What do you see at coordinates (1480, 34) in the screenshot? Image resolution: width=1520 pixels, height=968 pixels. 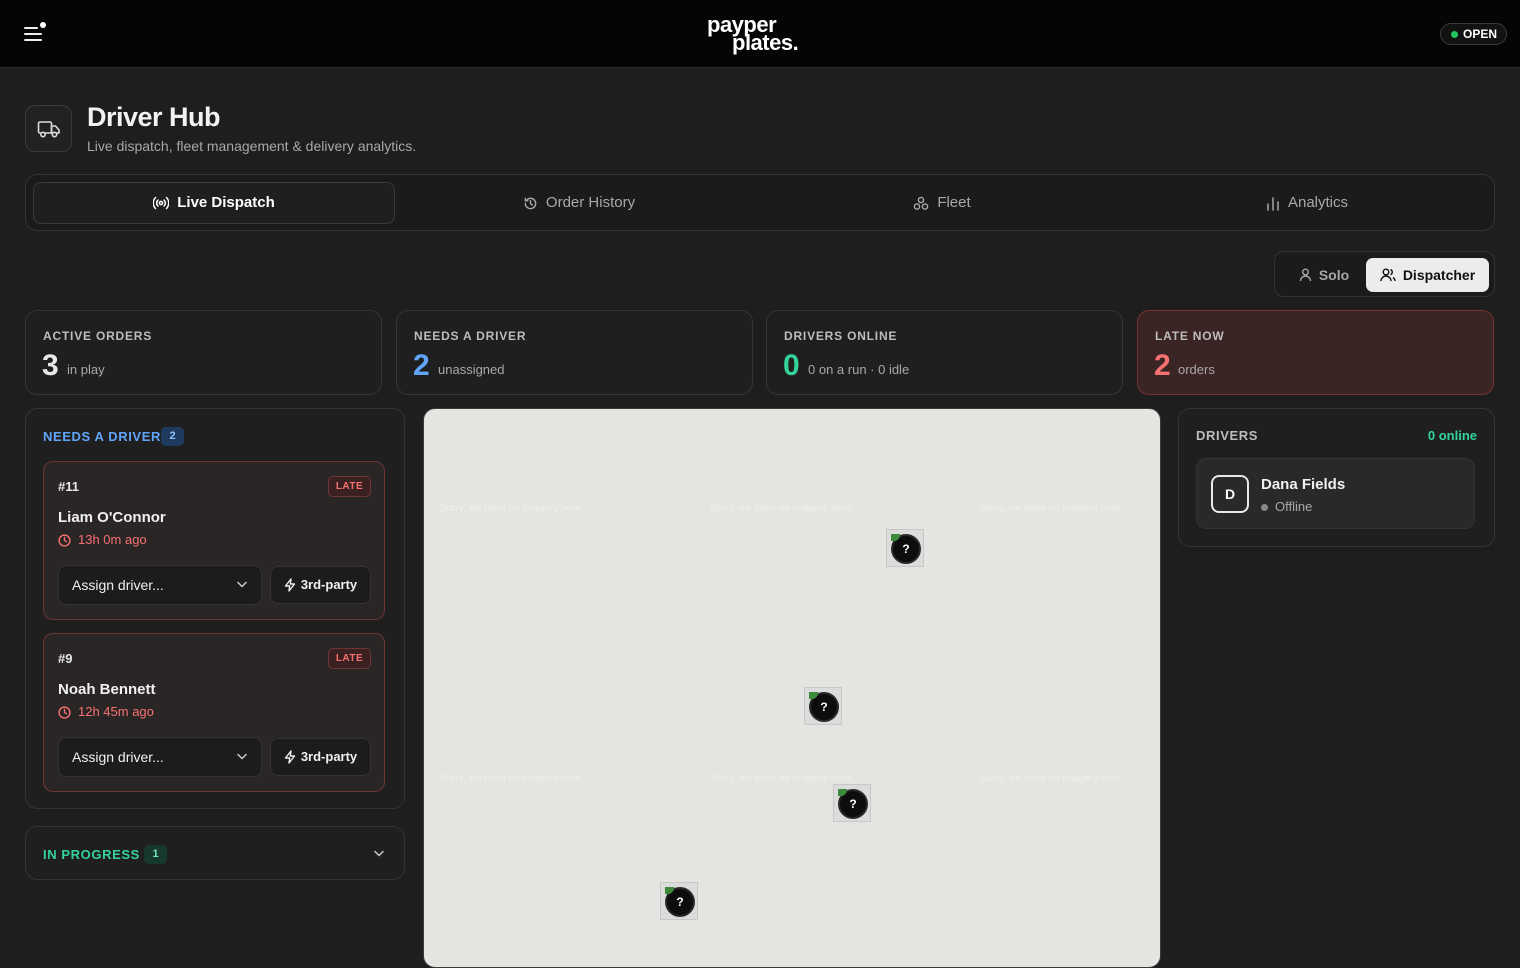 I see `store-status-label: OPEN` at bounding box center [1480, 34].